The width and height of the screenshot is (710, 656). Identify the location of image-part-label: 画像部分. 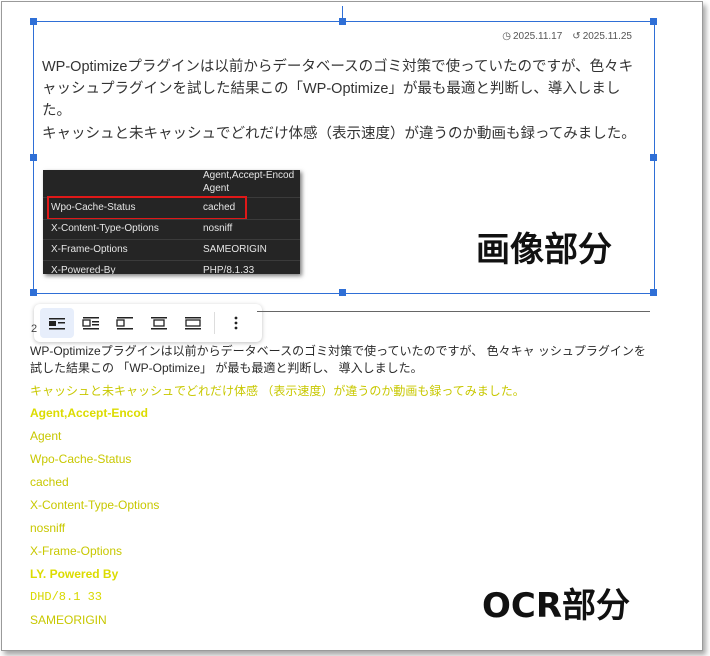
(544, 250).